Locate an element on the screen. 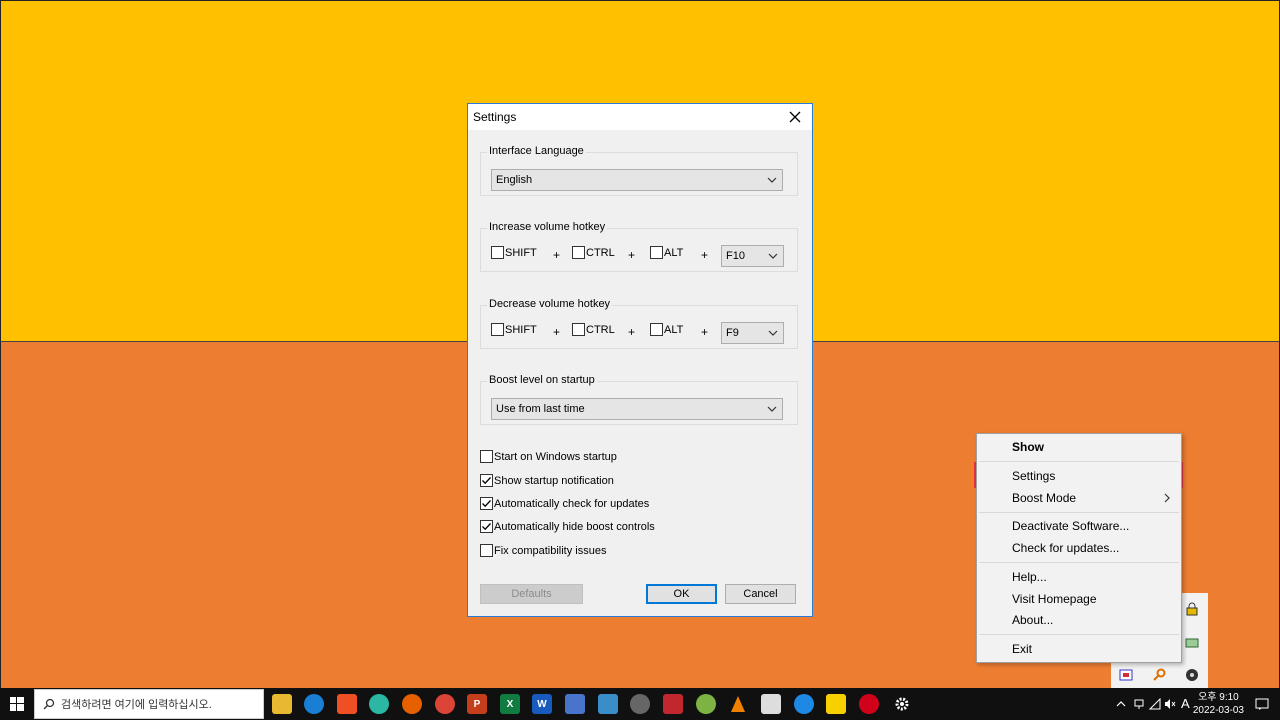 This screenshot has width=1280, height=720. chevron-up-icon is located at coordinates (1121, 704).